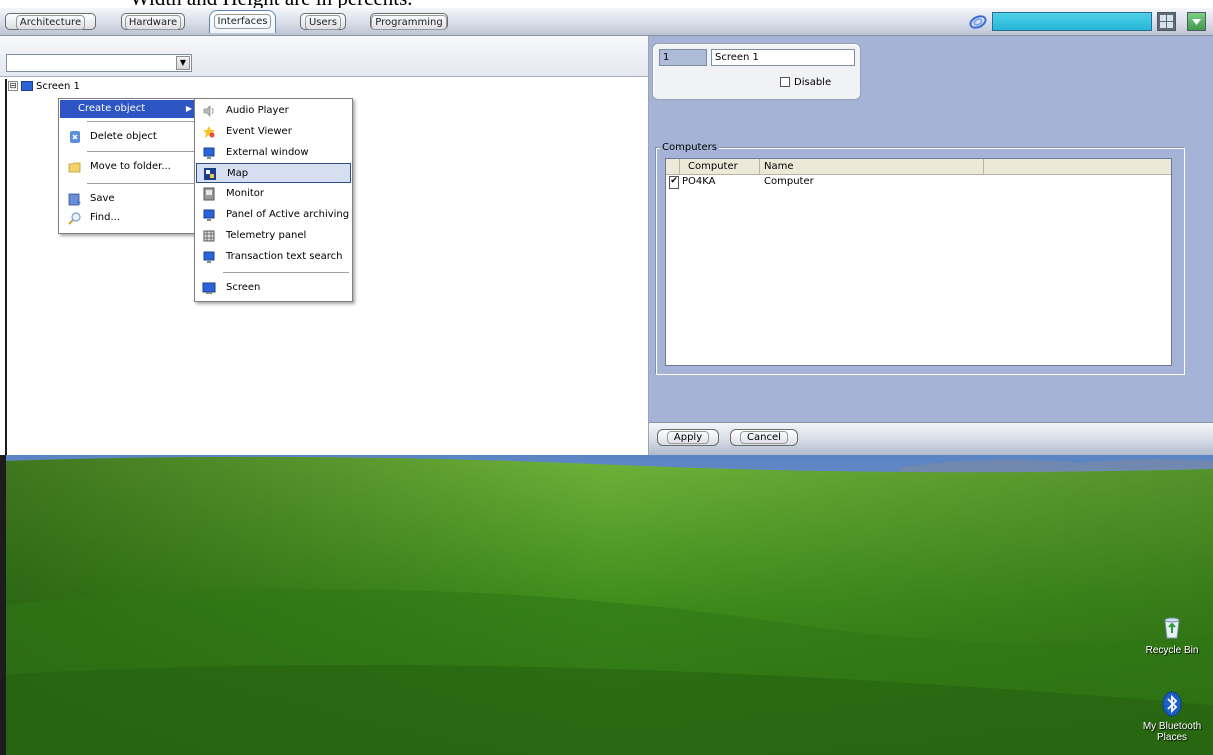 The width and height of the screenshot is (1213, 755). What do you see at coordinates (75, 137) in the screenshot?
I see `delete-icon` at bounding box center [75, 137].